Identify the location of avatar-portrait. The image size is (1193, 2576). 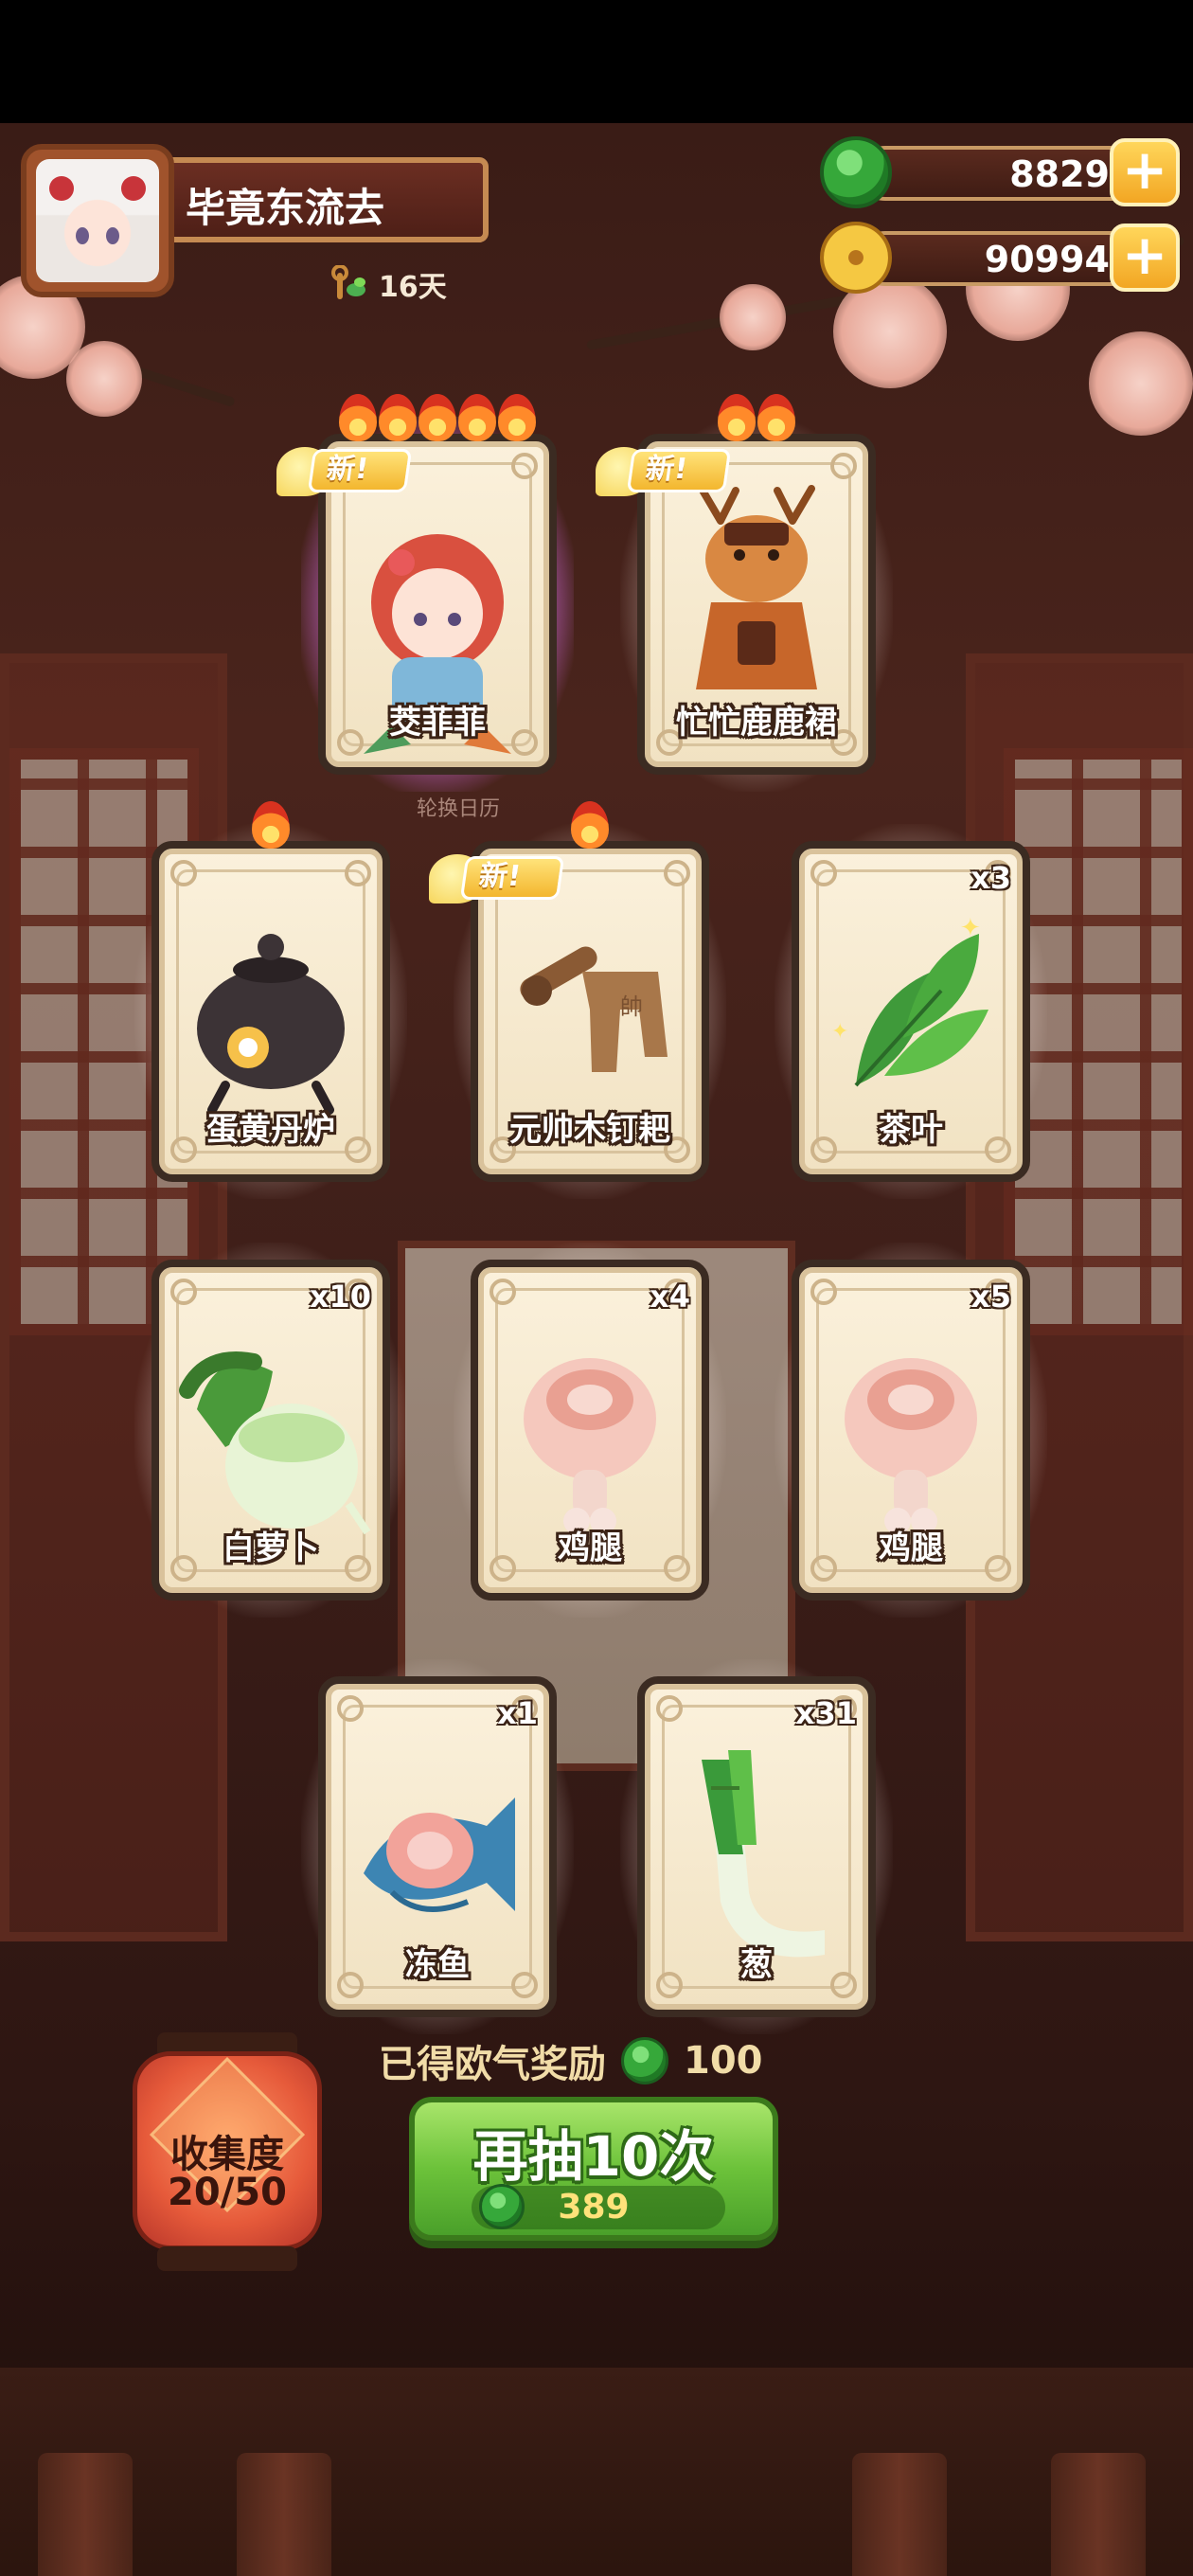
(97, 220).